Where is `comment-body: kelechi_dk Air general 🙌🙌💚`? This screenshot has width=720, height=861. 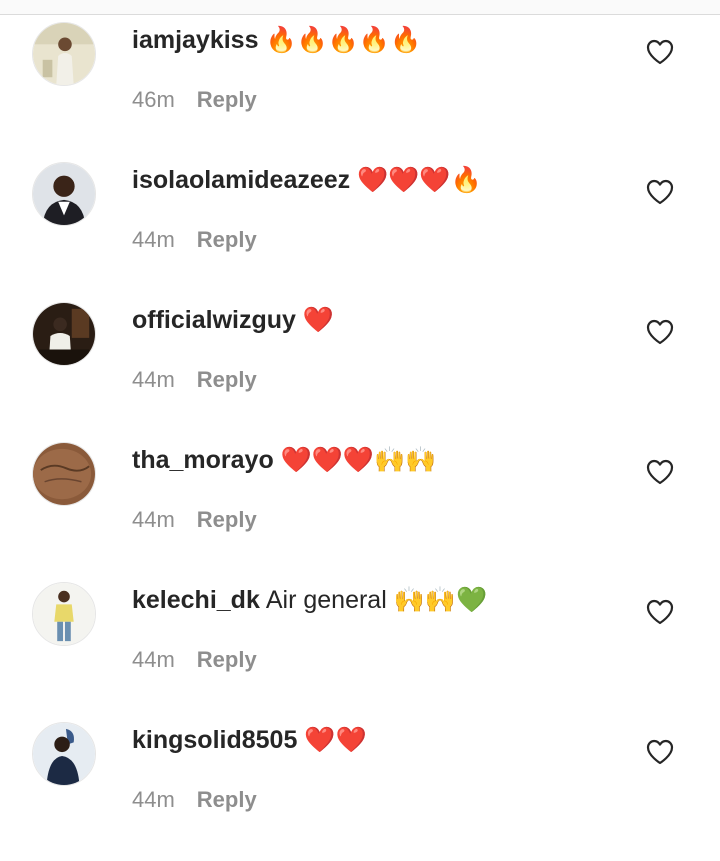 comment-body: kelechi_dk Air general 🙌🙌💚 is located at coordinates (309, 600).